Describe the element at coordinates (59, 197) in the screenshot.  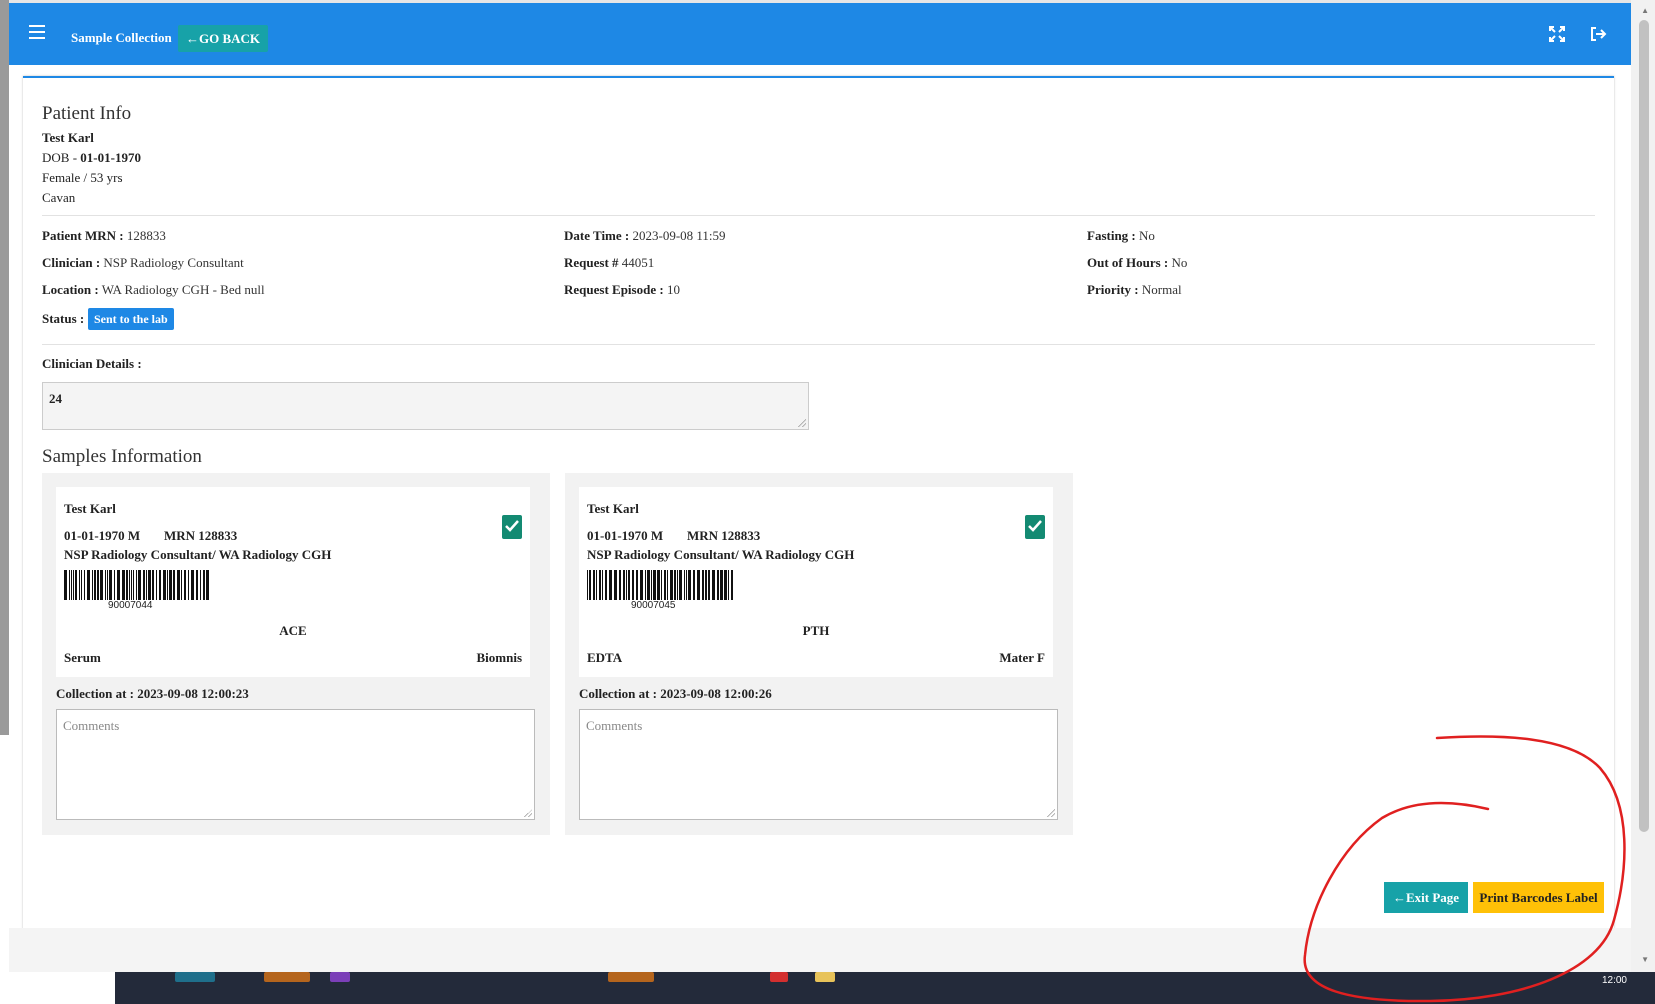
I see `patient-county: Cavan` at that location.